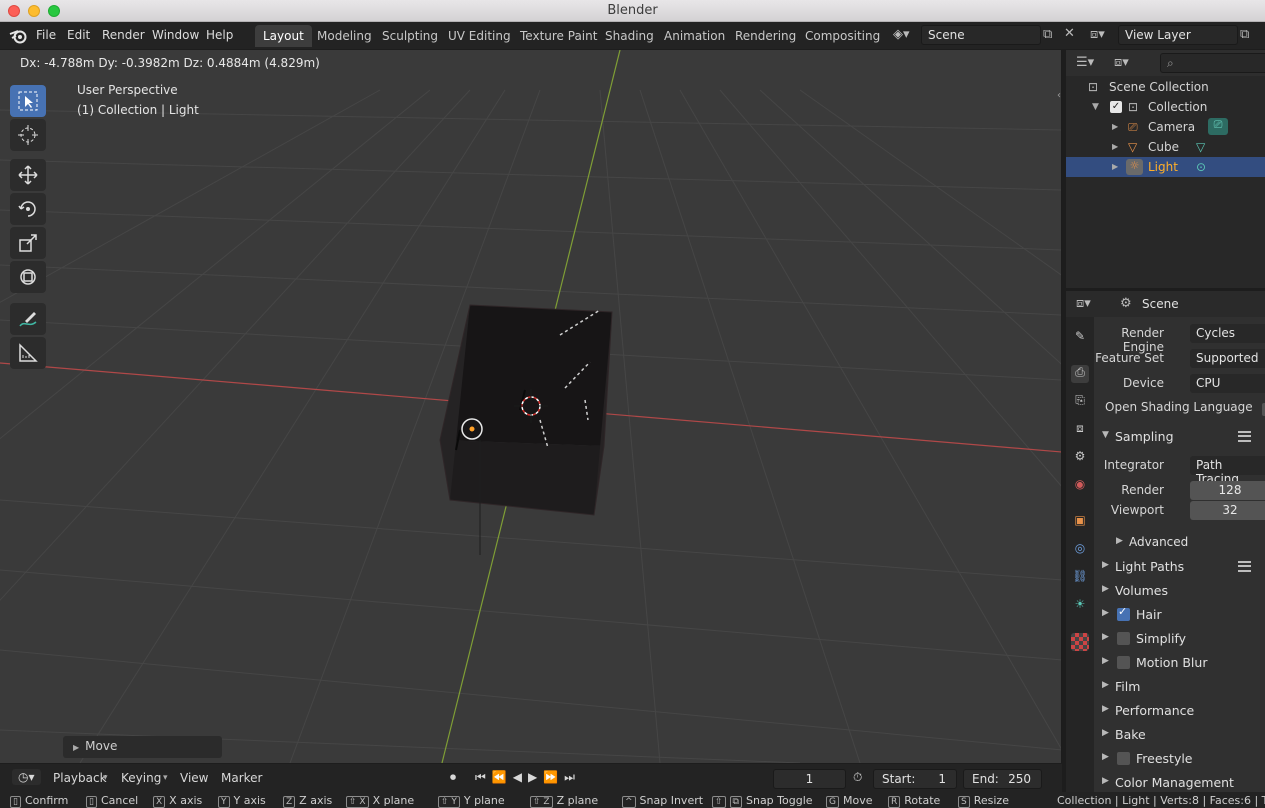 The width and height of the screenshot is (1265, 808). What do you see at coordinates (1123, 662) in the screenshot?
I see `motion-blur-checkbox` at bounding box center [1123, 662].